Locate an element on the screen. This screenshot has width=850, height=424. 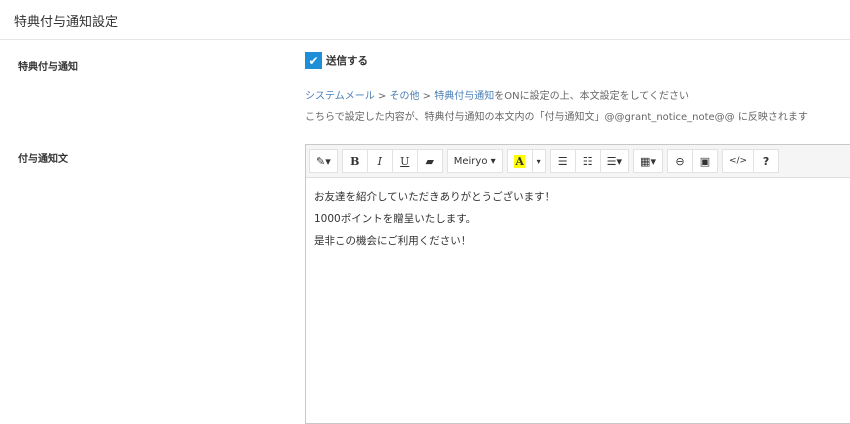
color-a-icon: A is located at coordinates (519, 161).